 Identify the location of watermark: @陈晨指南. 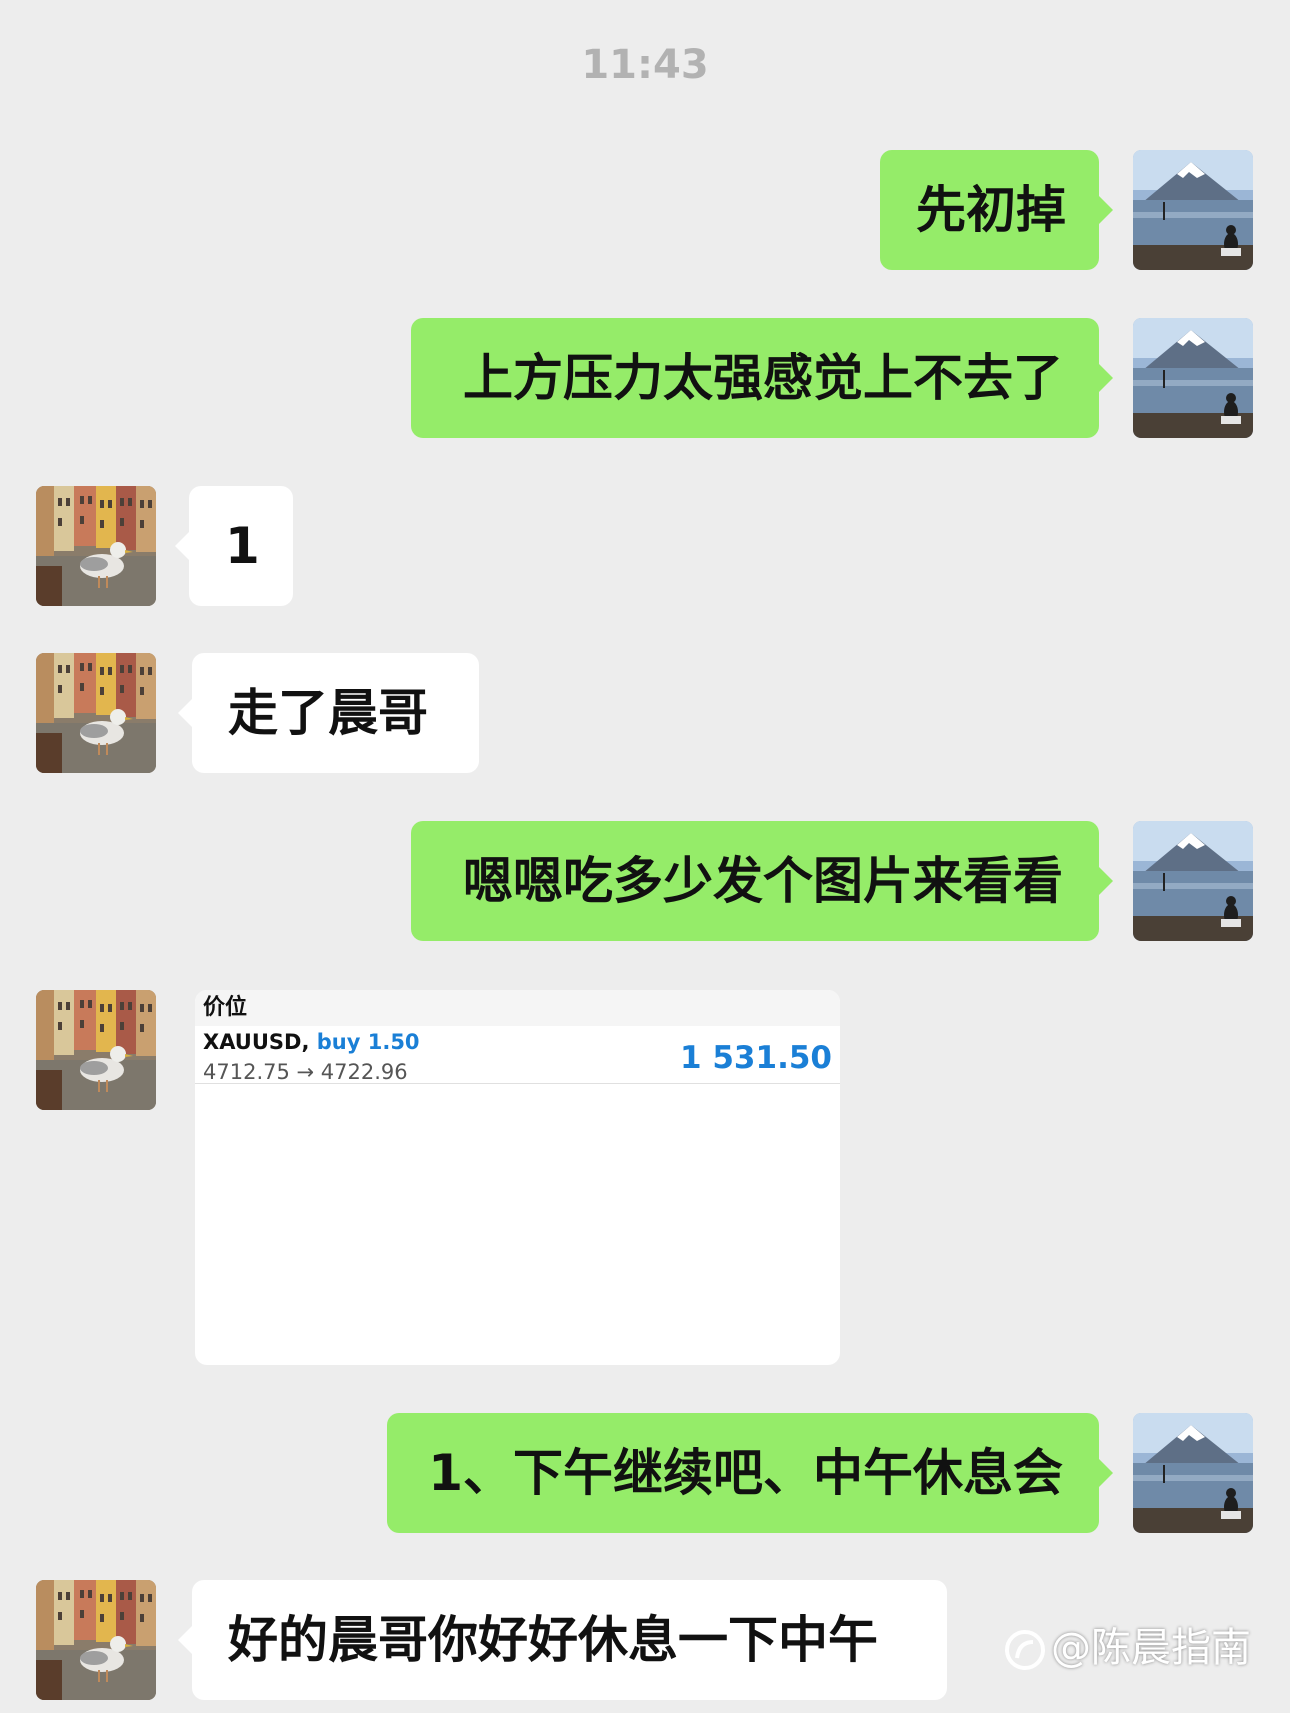
(1127, 1644).